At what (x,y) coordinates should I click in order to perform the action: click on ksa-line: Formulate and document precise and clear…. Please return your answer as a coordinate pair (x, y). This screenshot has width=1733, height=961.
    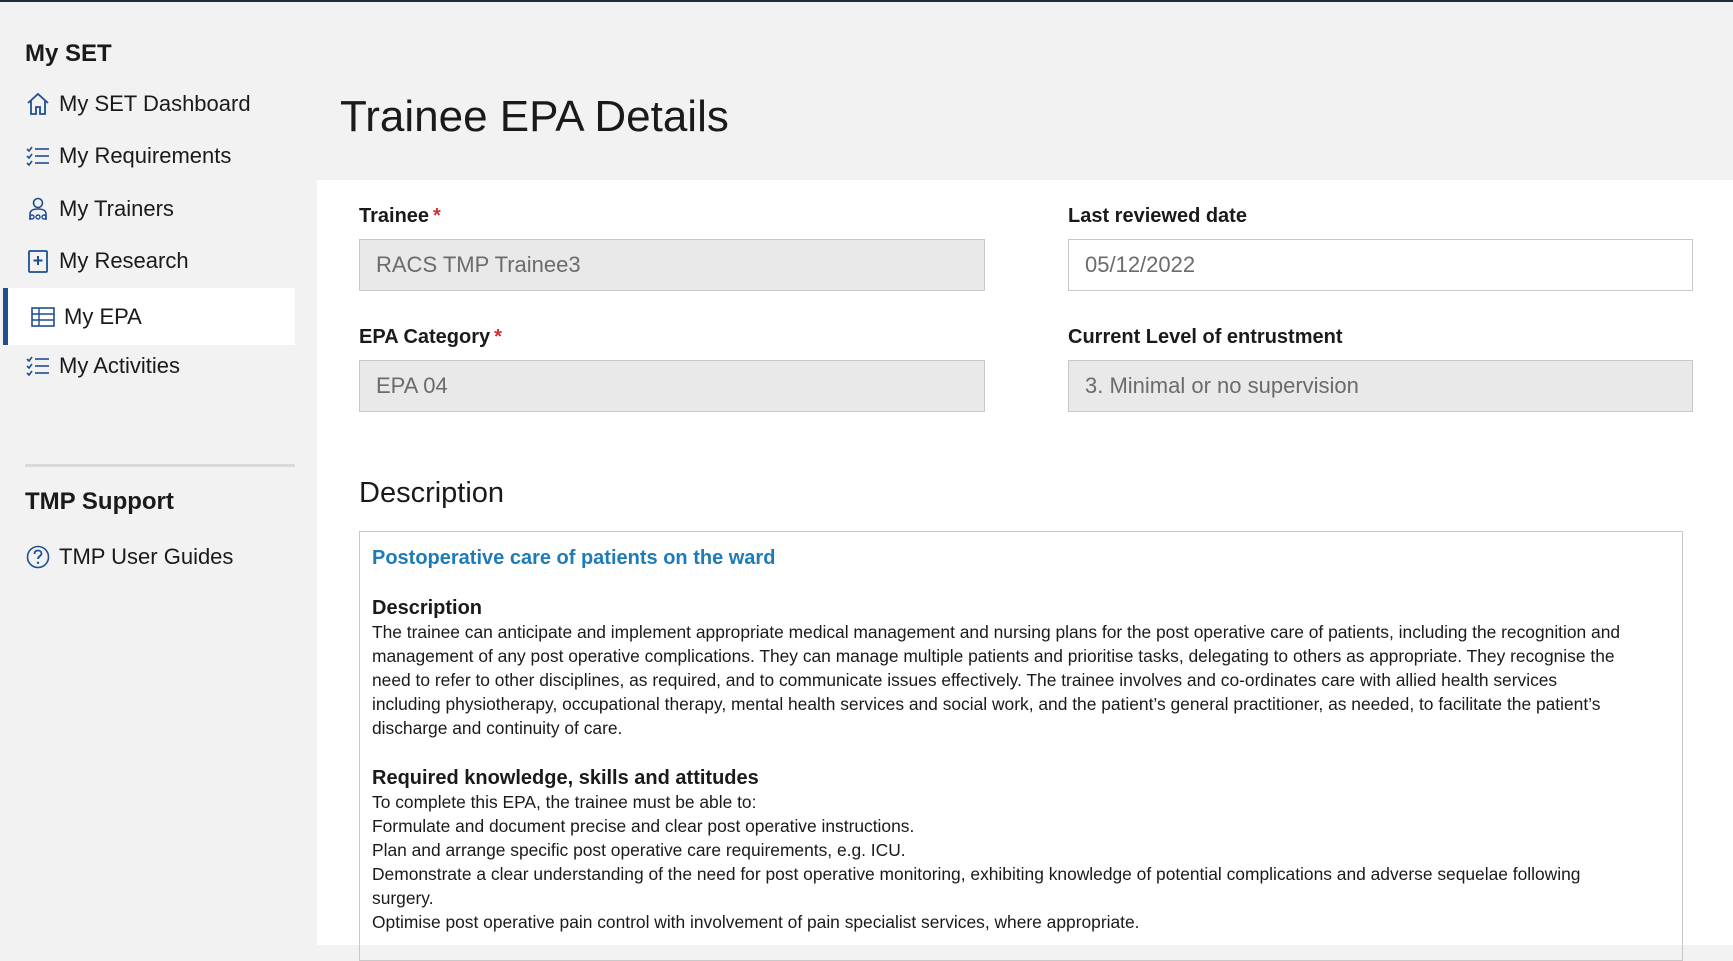
    Looking at the image, I should click on (643, 826).